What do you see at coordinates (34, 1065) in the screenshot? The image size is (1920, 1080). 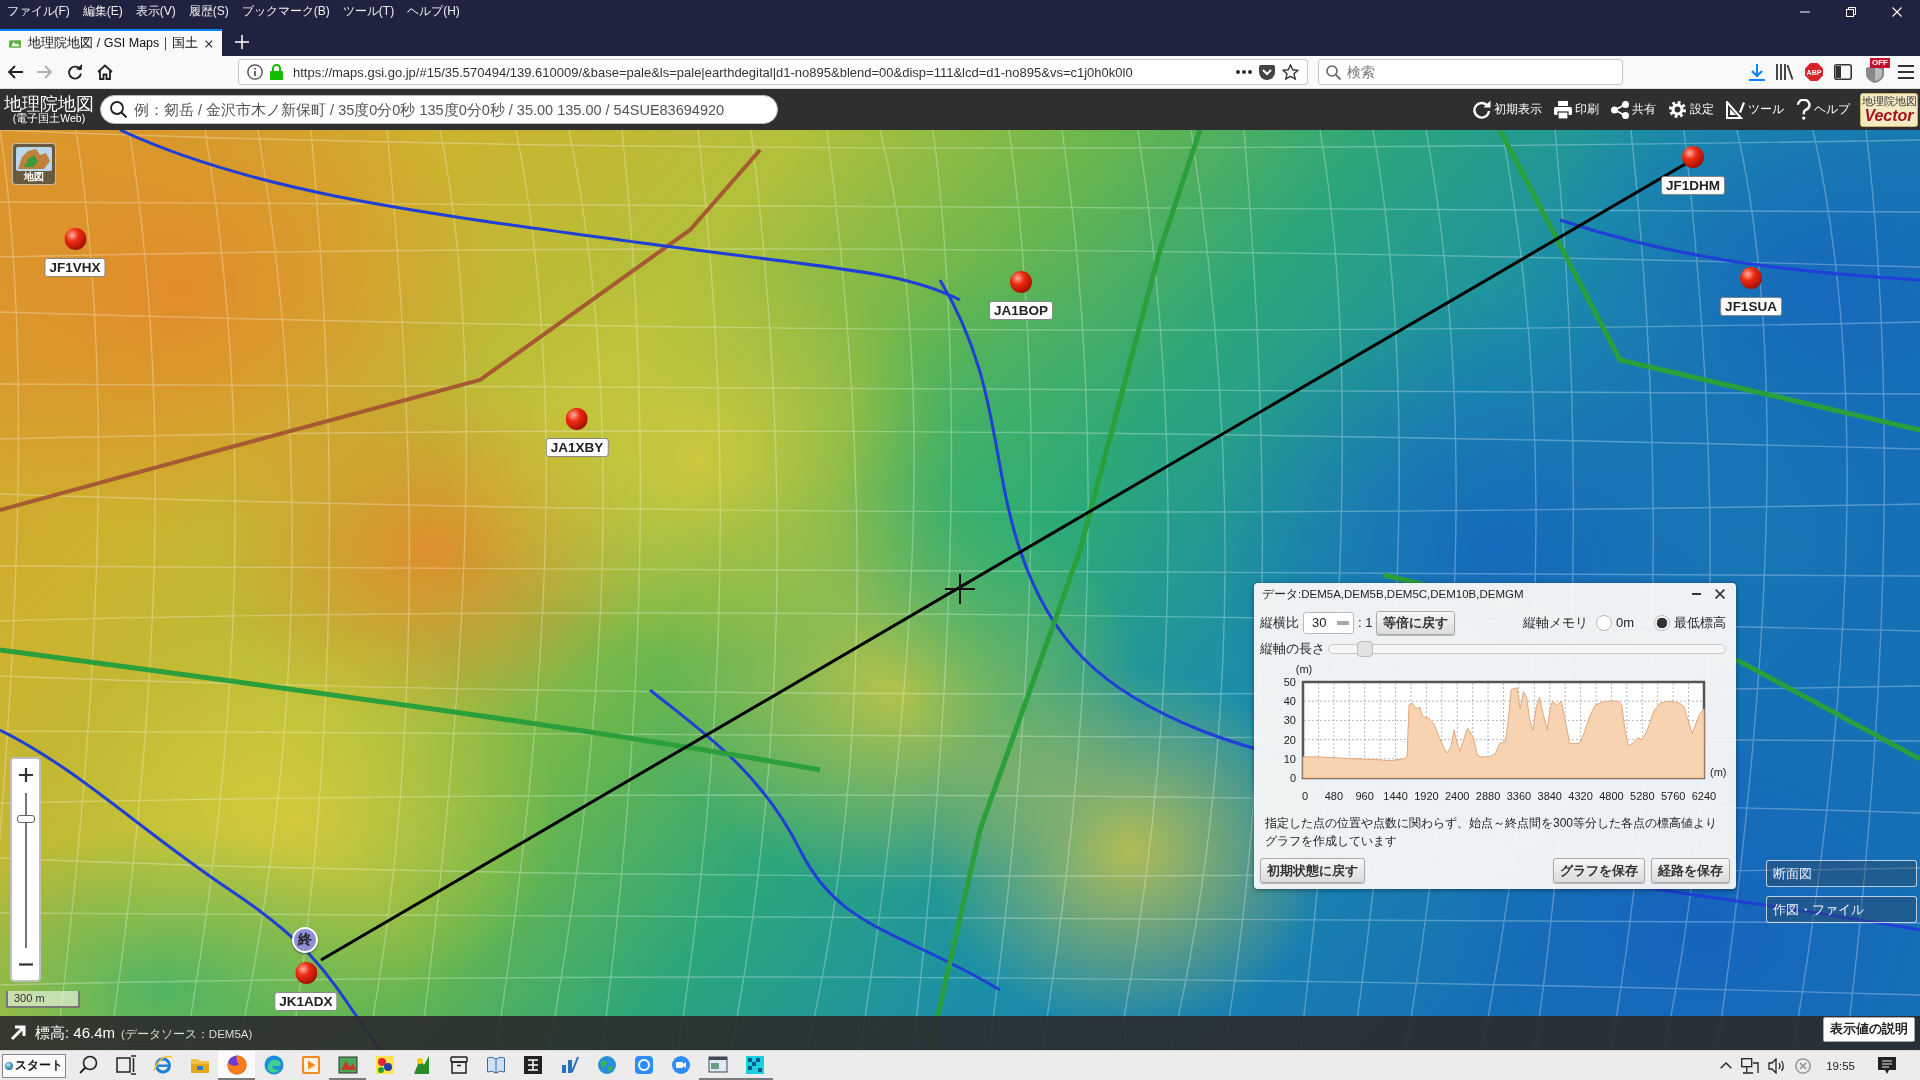 I see `start-button: スタート` at bounding box center [34, 1065].